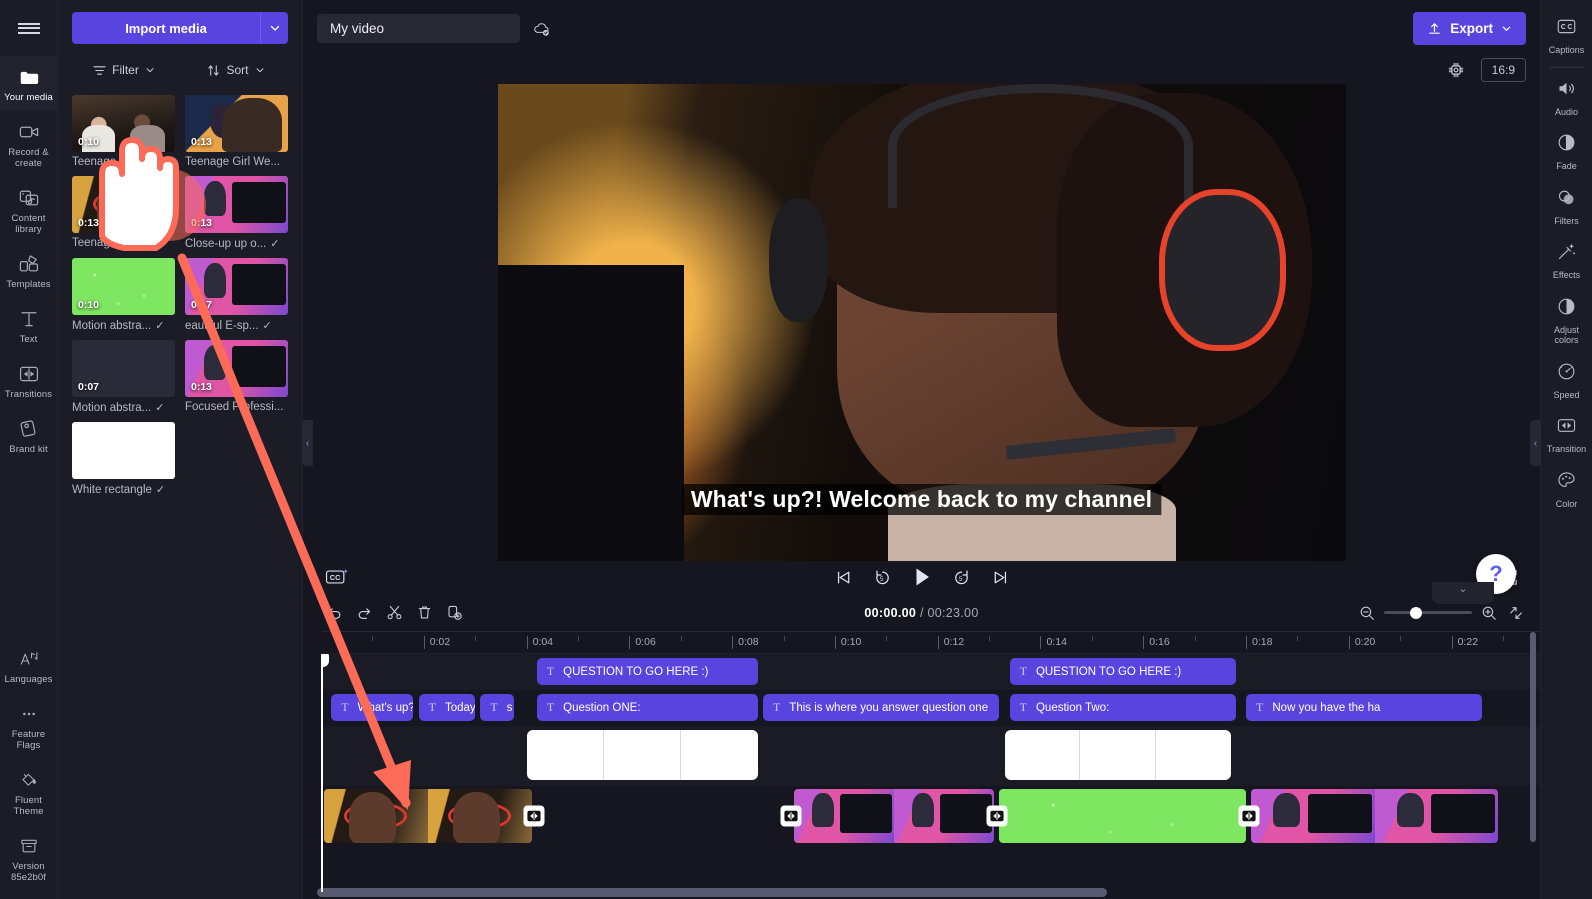 The width and height of the screenshot is (1592, 899). Describe the element at coordinates (29, 665) in the screenshot. I see `sidebar-item-languages: Languages` at that location.